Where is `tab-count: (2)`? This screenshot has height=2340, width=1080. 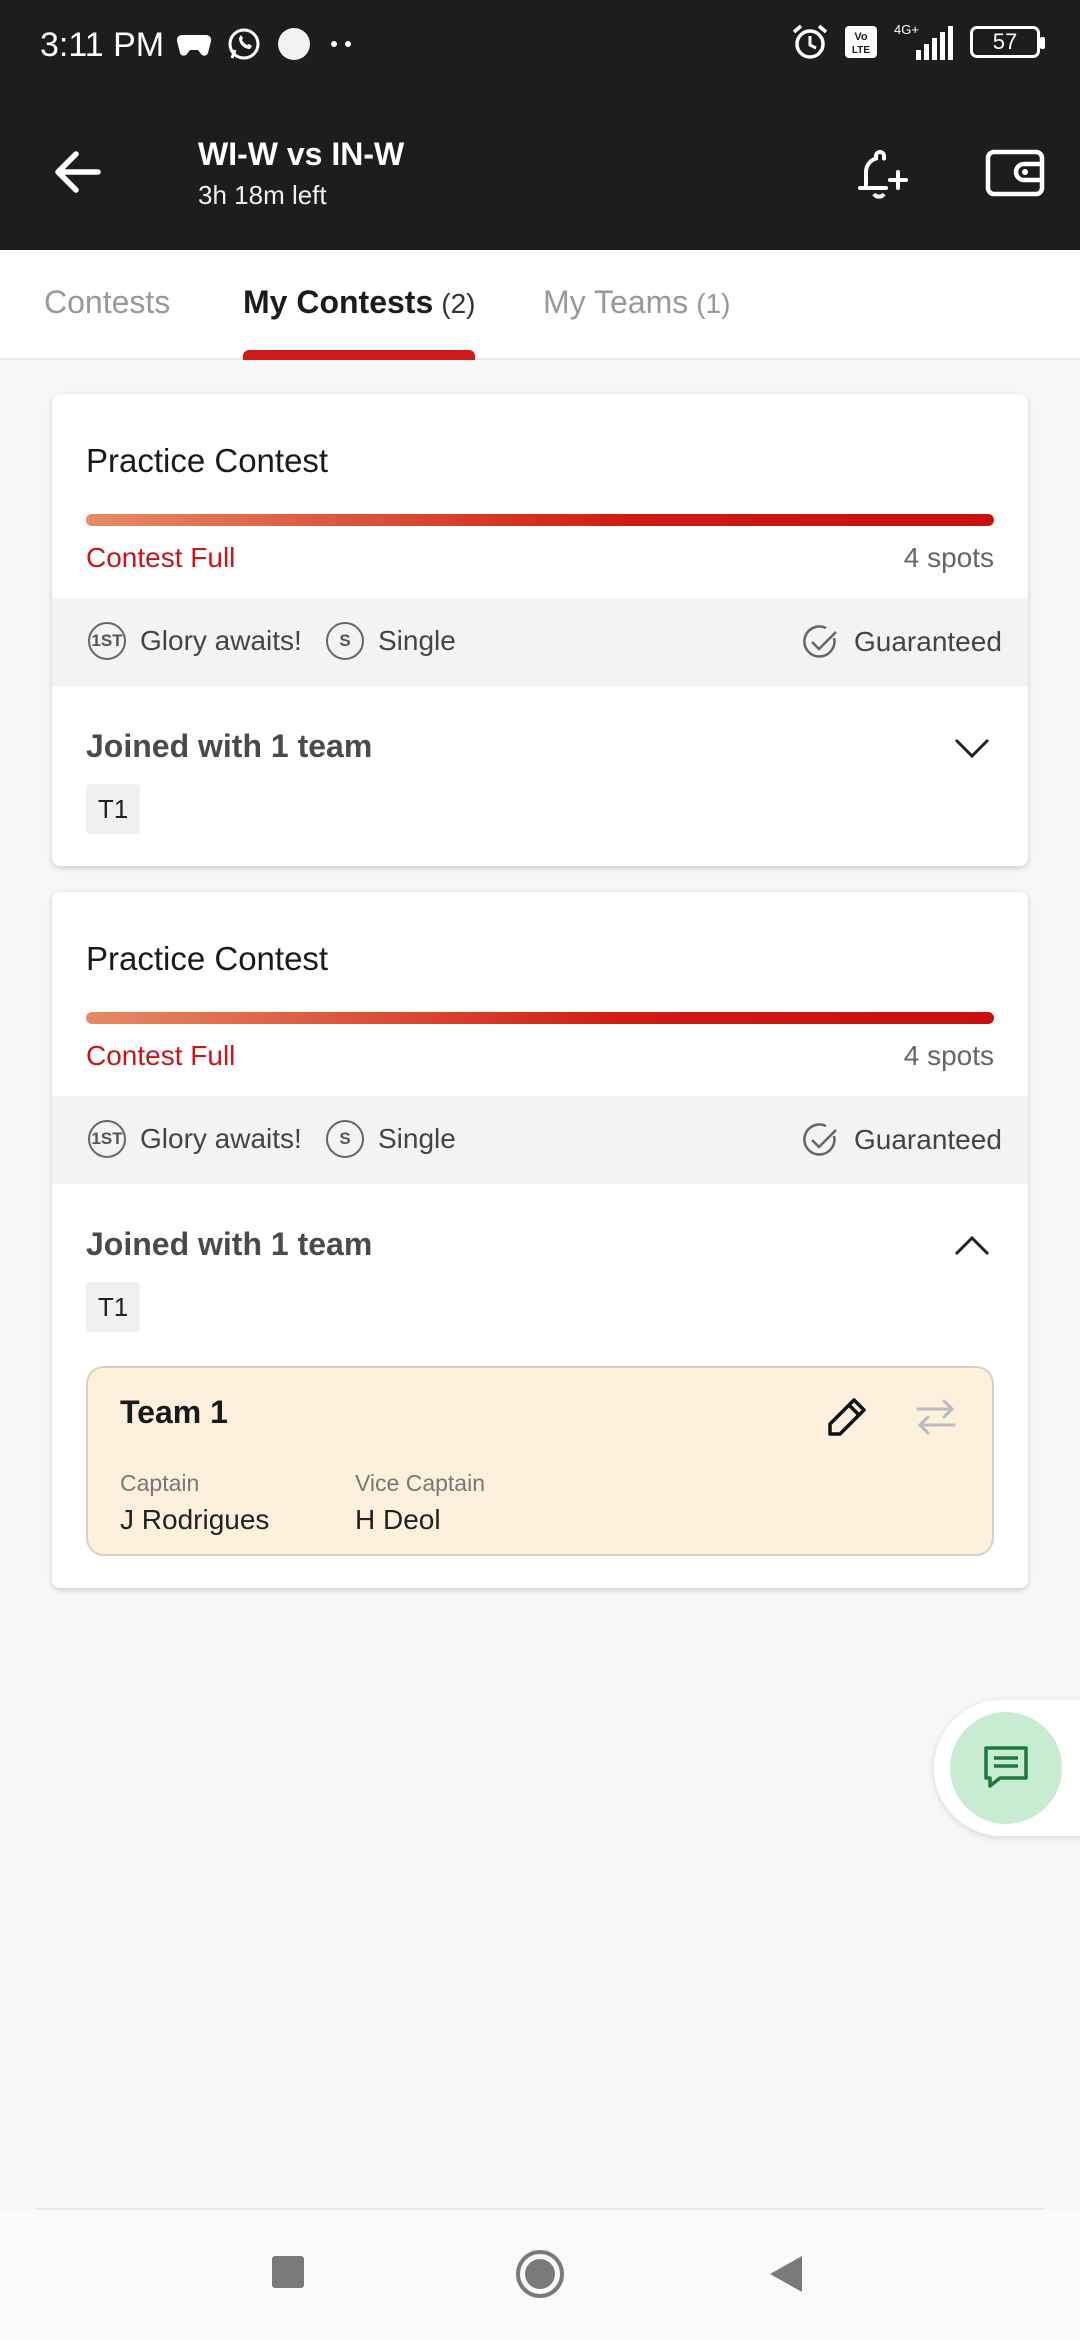
tab-count: (2) is located at coordinates (458, 303).